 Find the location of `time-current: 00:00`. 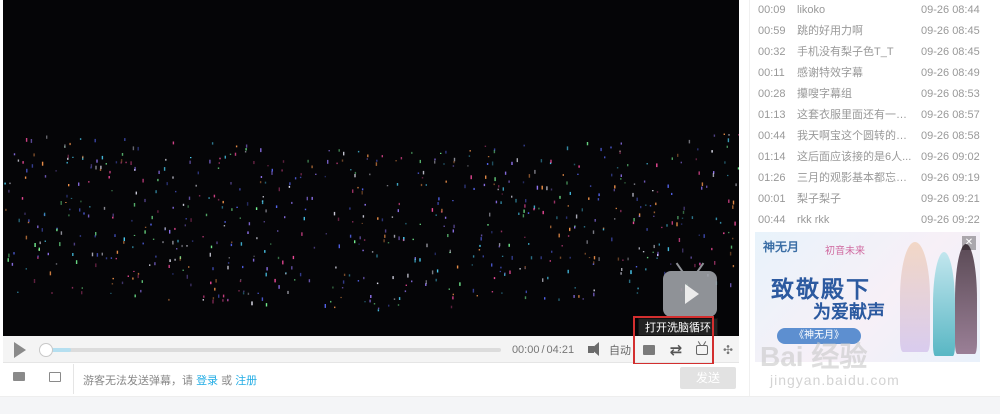

time-current: 00:00 is located at coordinates (525, 349).